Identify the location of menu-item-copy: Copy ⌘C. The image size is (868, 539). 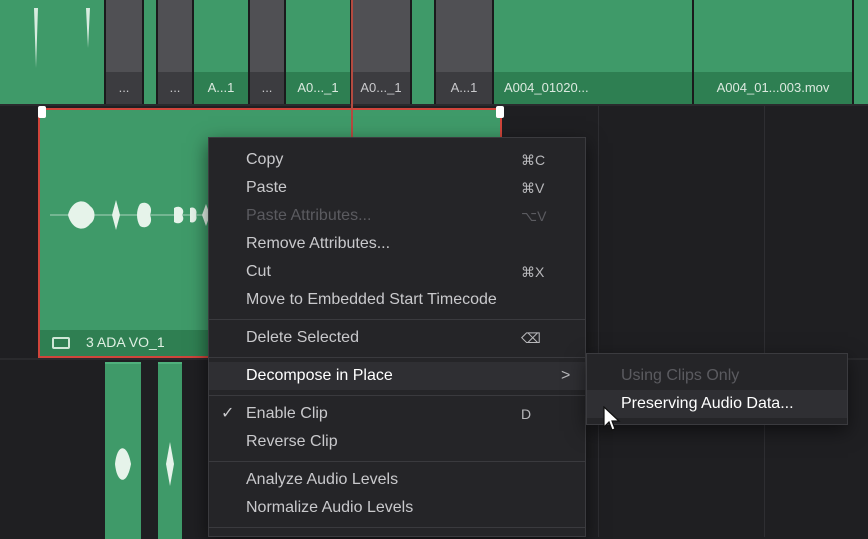
(397, 160).